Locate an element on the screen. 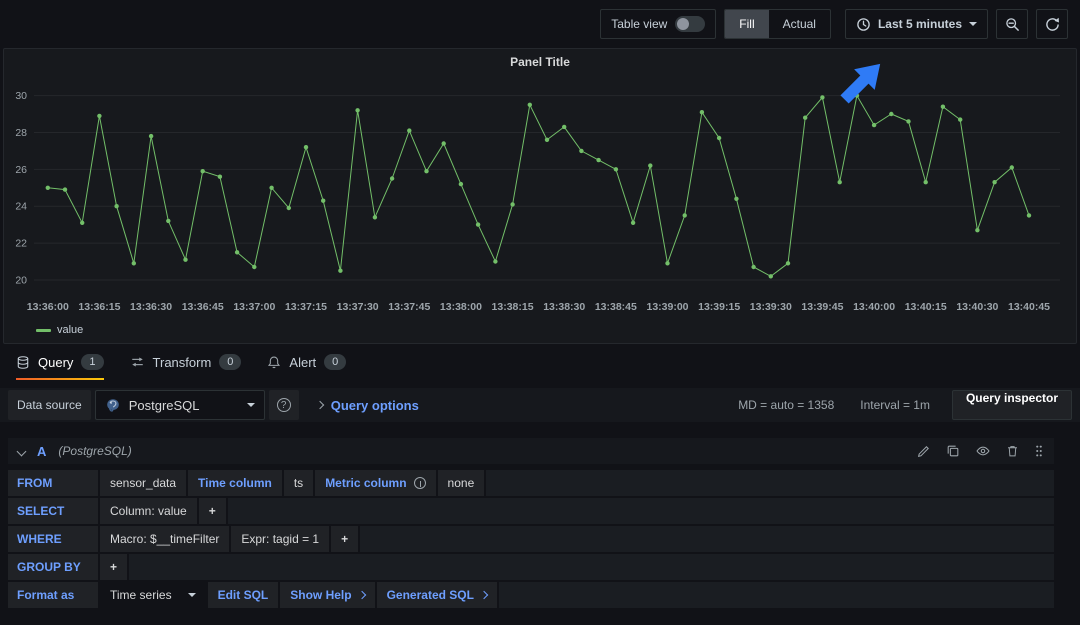  metric-column-value-segment: none is located at coordinates (461, 483).